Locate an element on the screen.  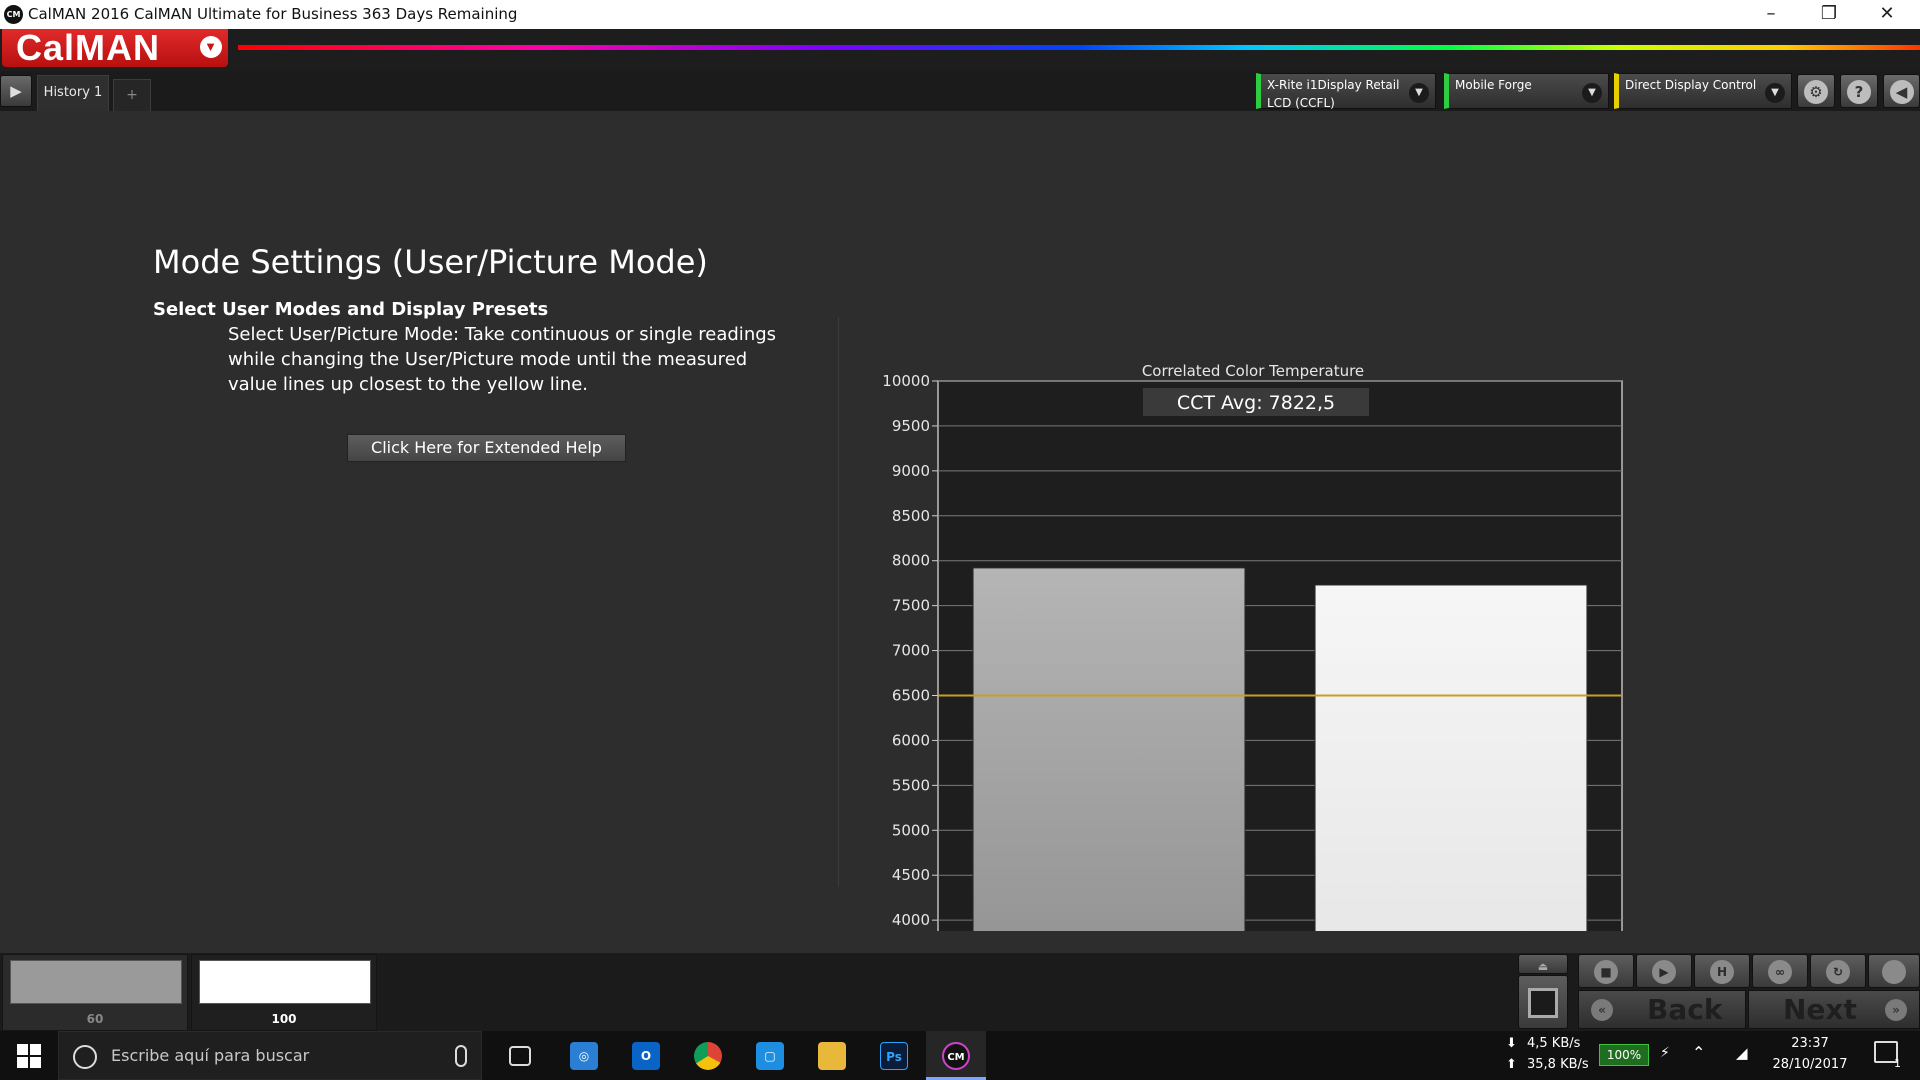
back-button: « Back is located at coordinates (1662, 1009).